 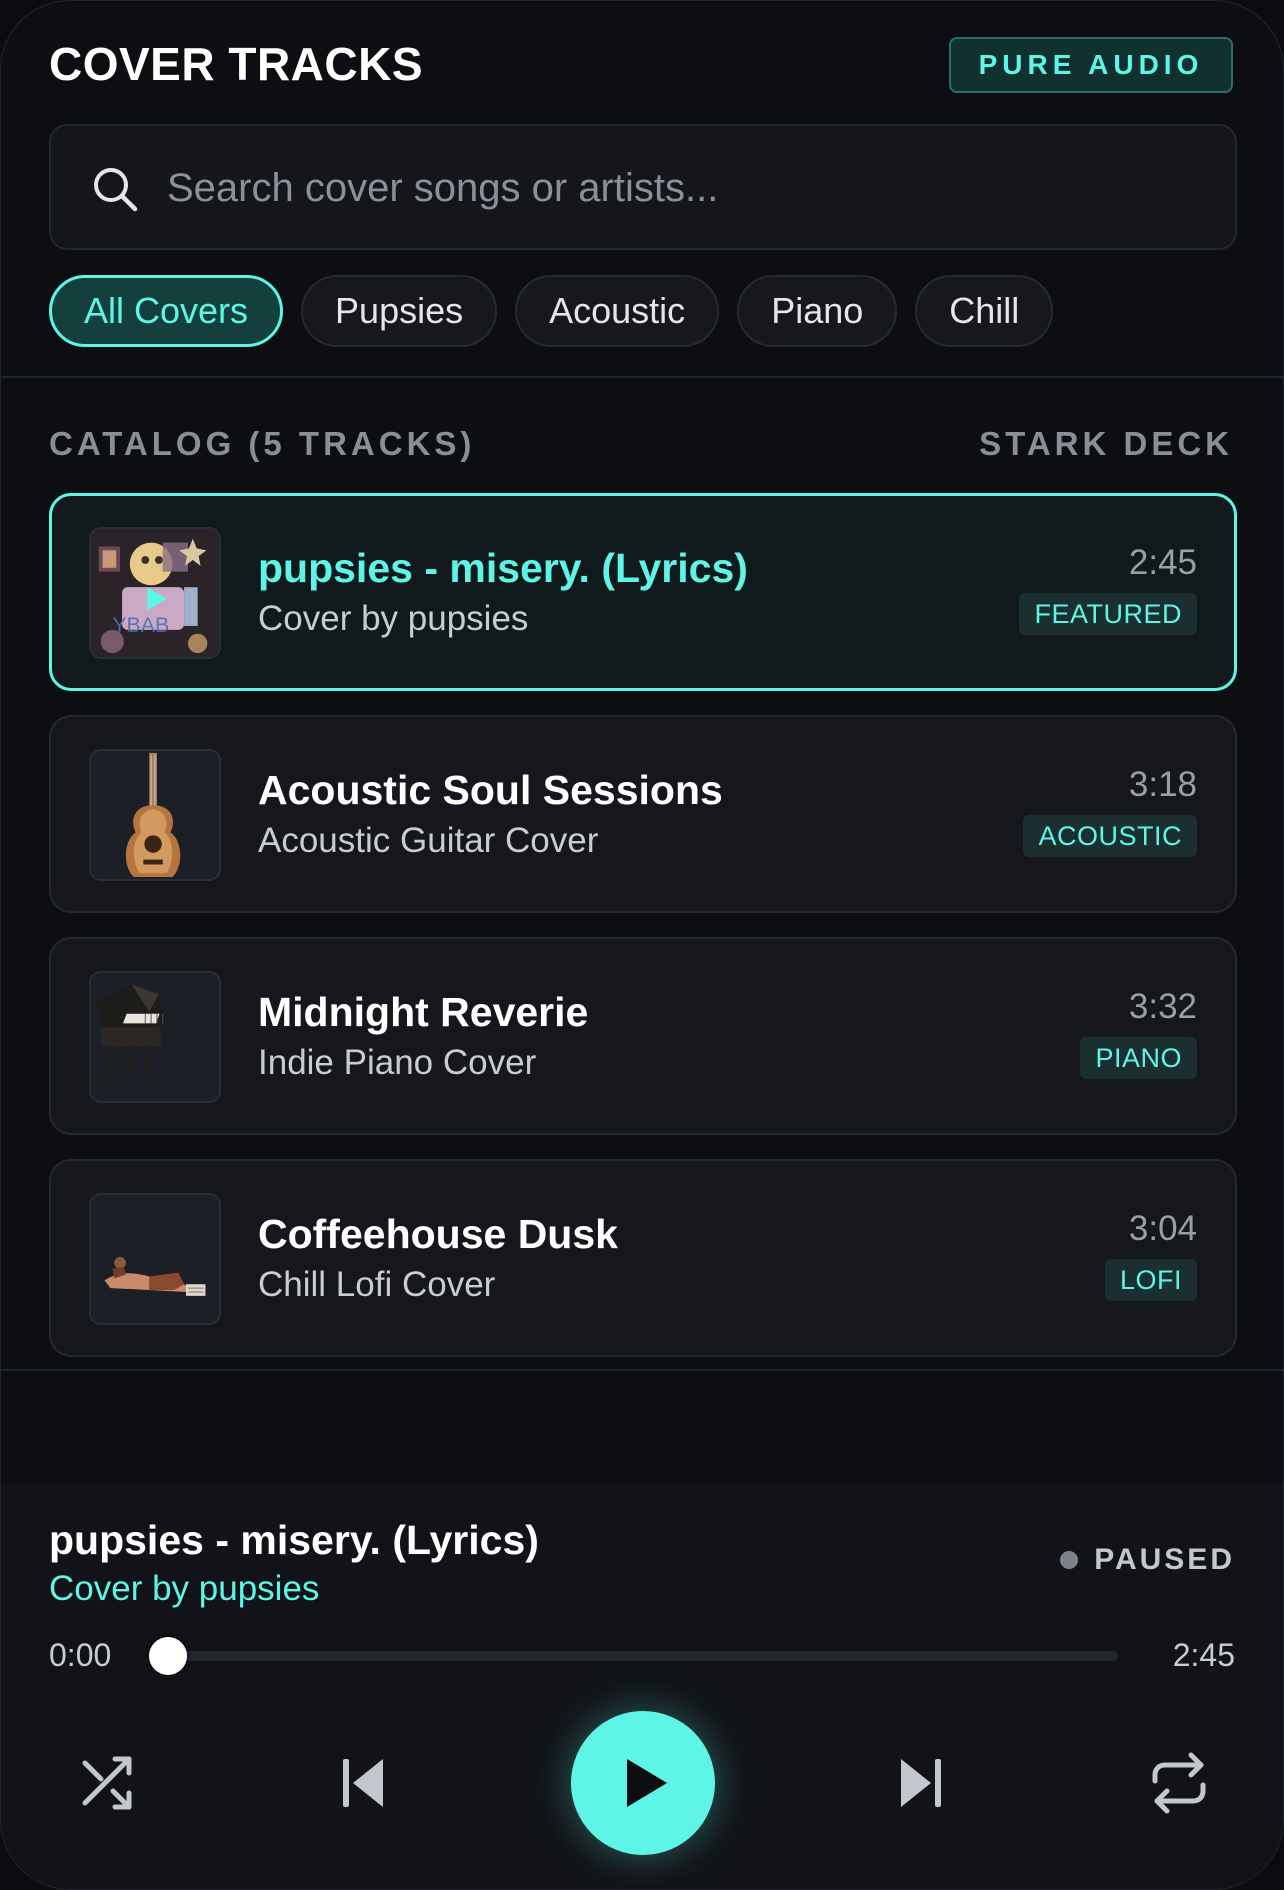 I want to click on play-button, so click(x=643, y=1783).